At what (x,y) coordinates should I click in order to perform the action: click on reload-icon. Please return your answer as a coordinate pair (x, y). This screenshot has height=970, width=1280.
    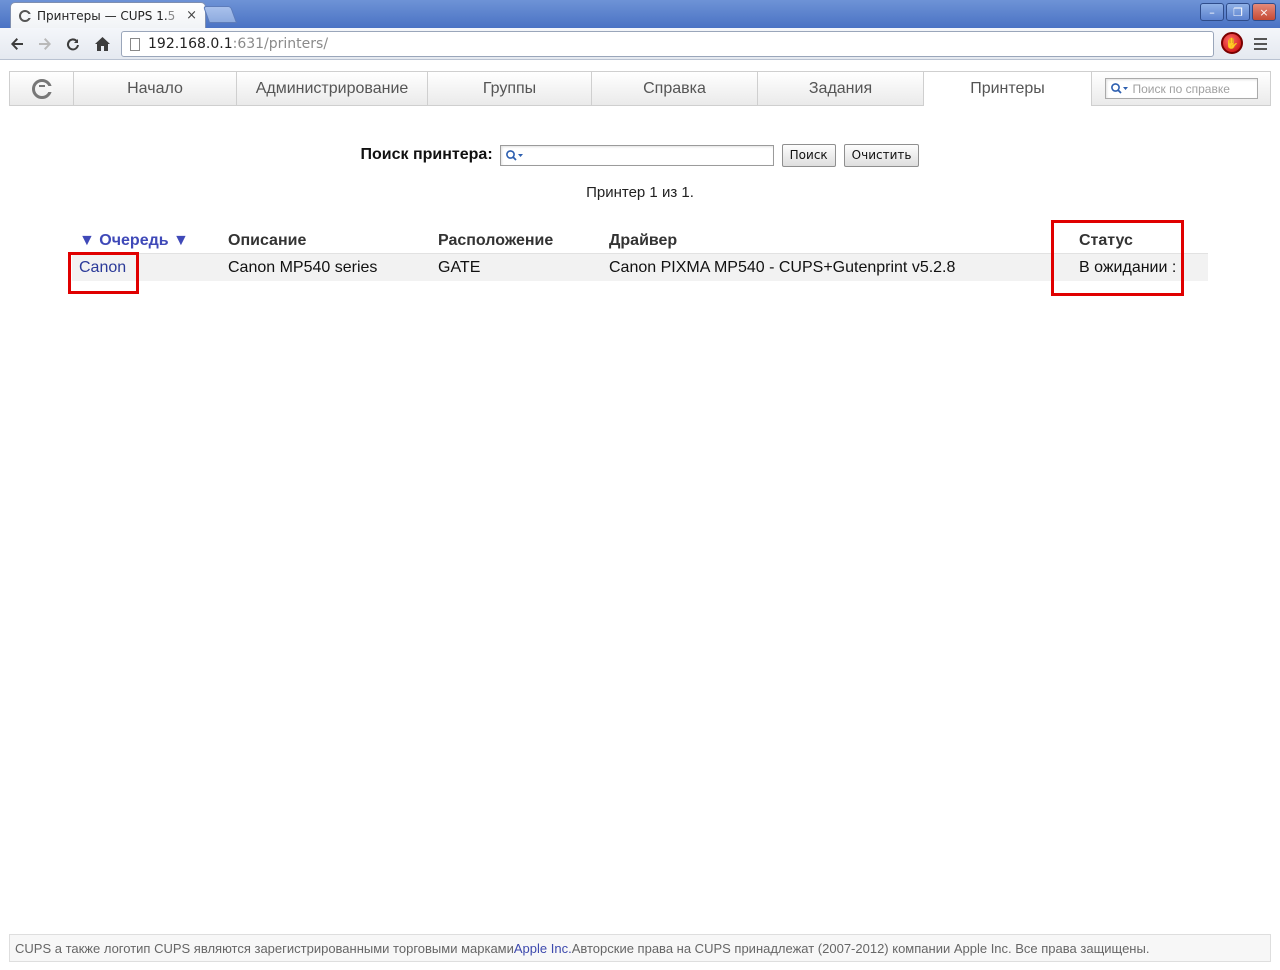
    Looking at the image, I should click on (72, 44).